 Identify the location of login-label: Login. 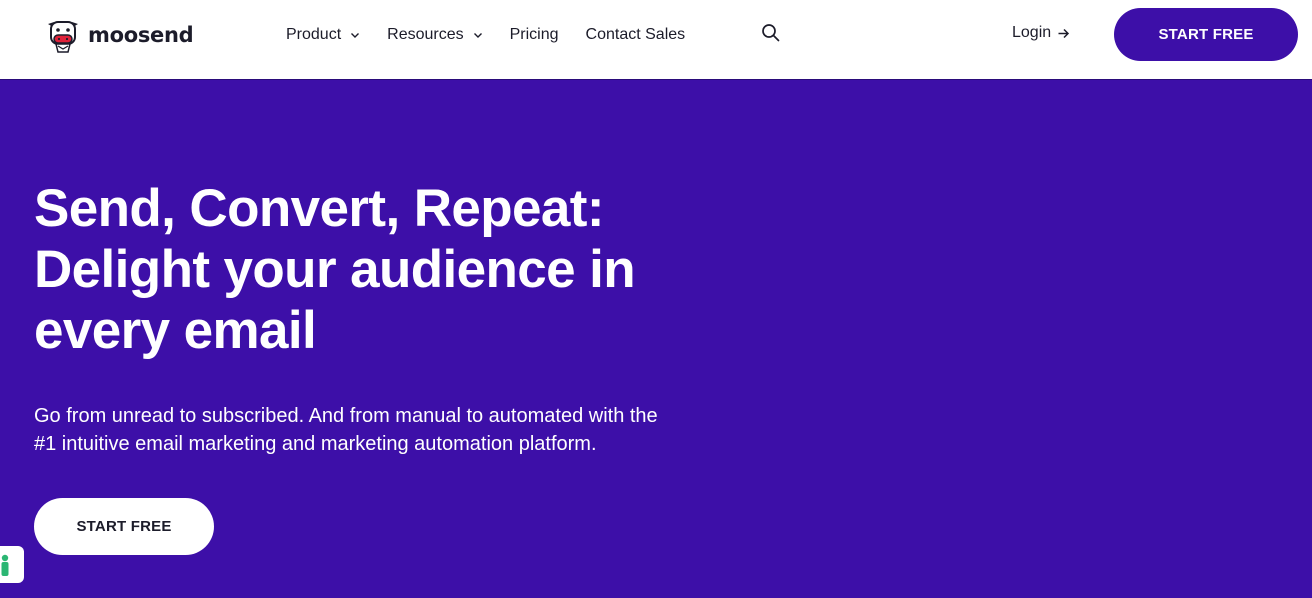
(1032, 32).